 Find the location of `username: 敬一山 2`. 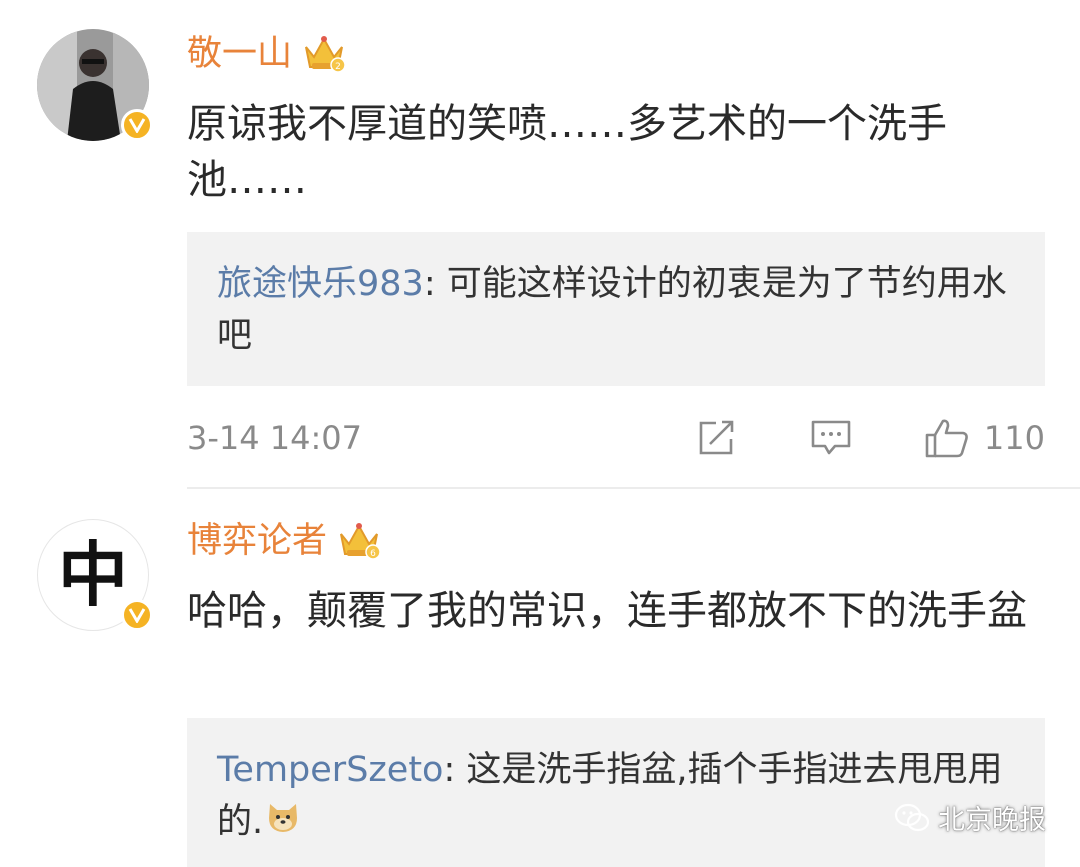

username: 敬一山 2 is located at coordinates (266, 54).